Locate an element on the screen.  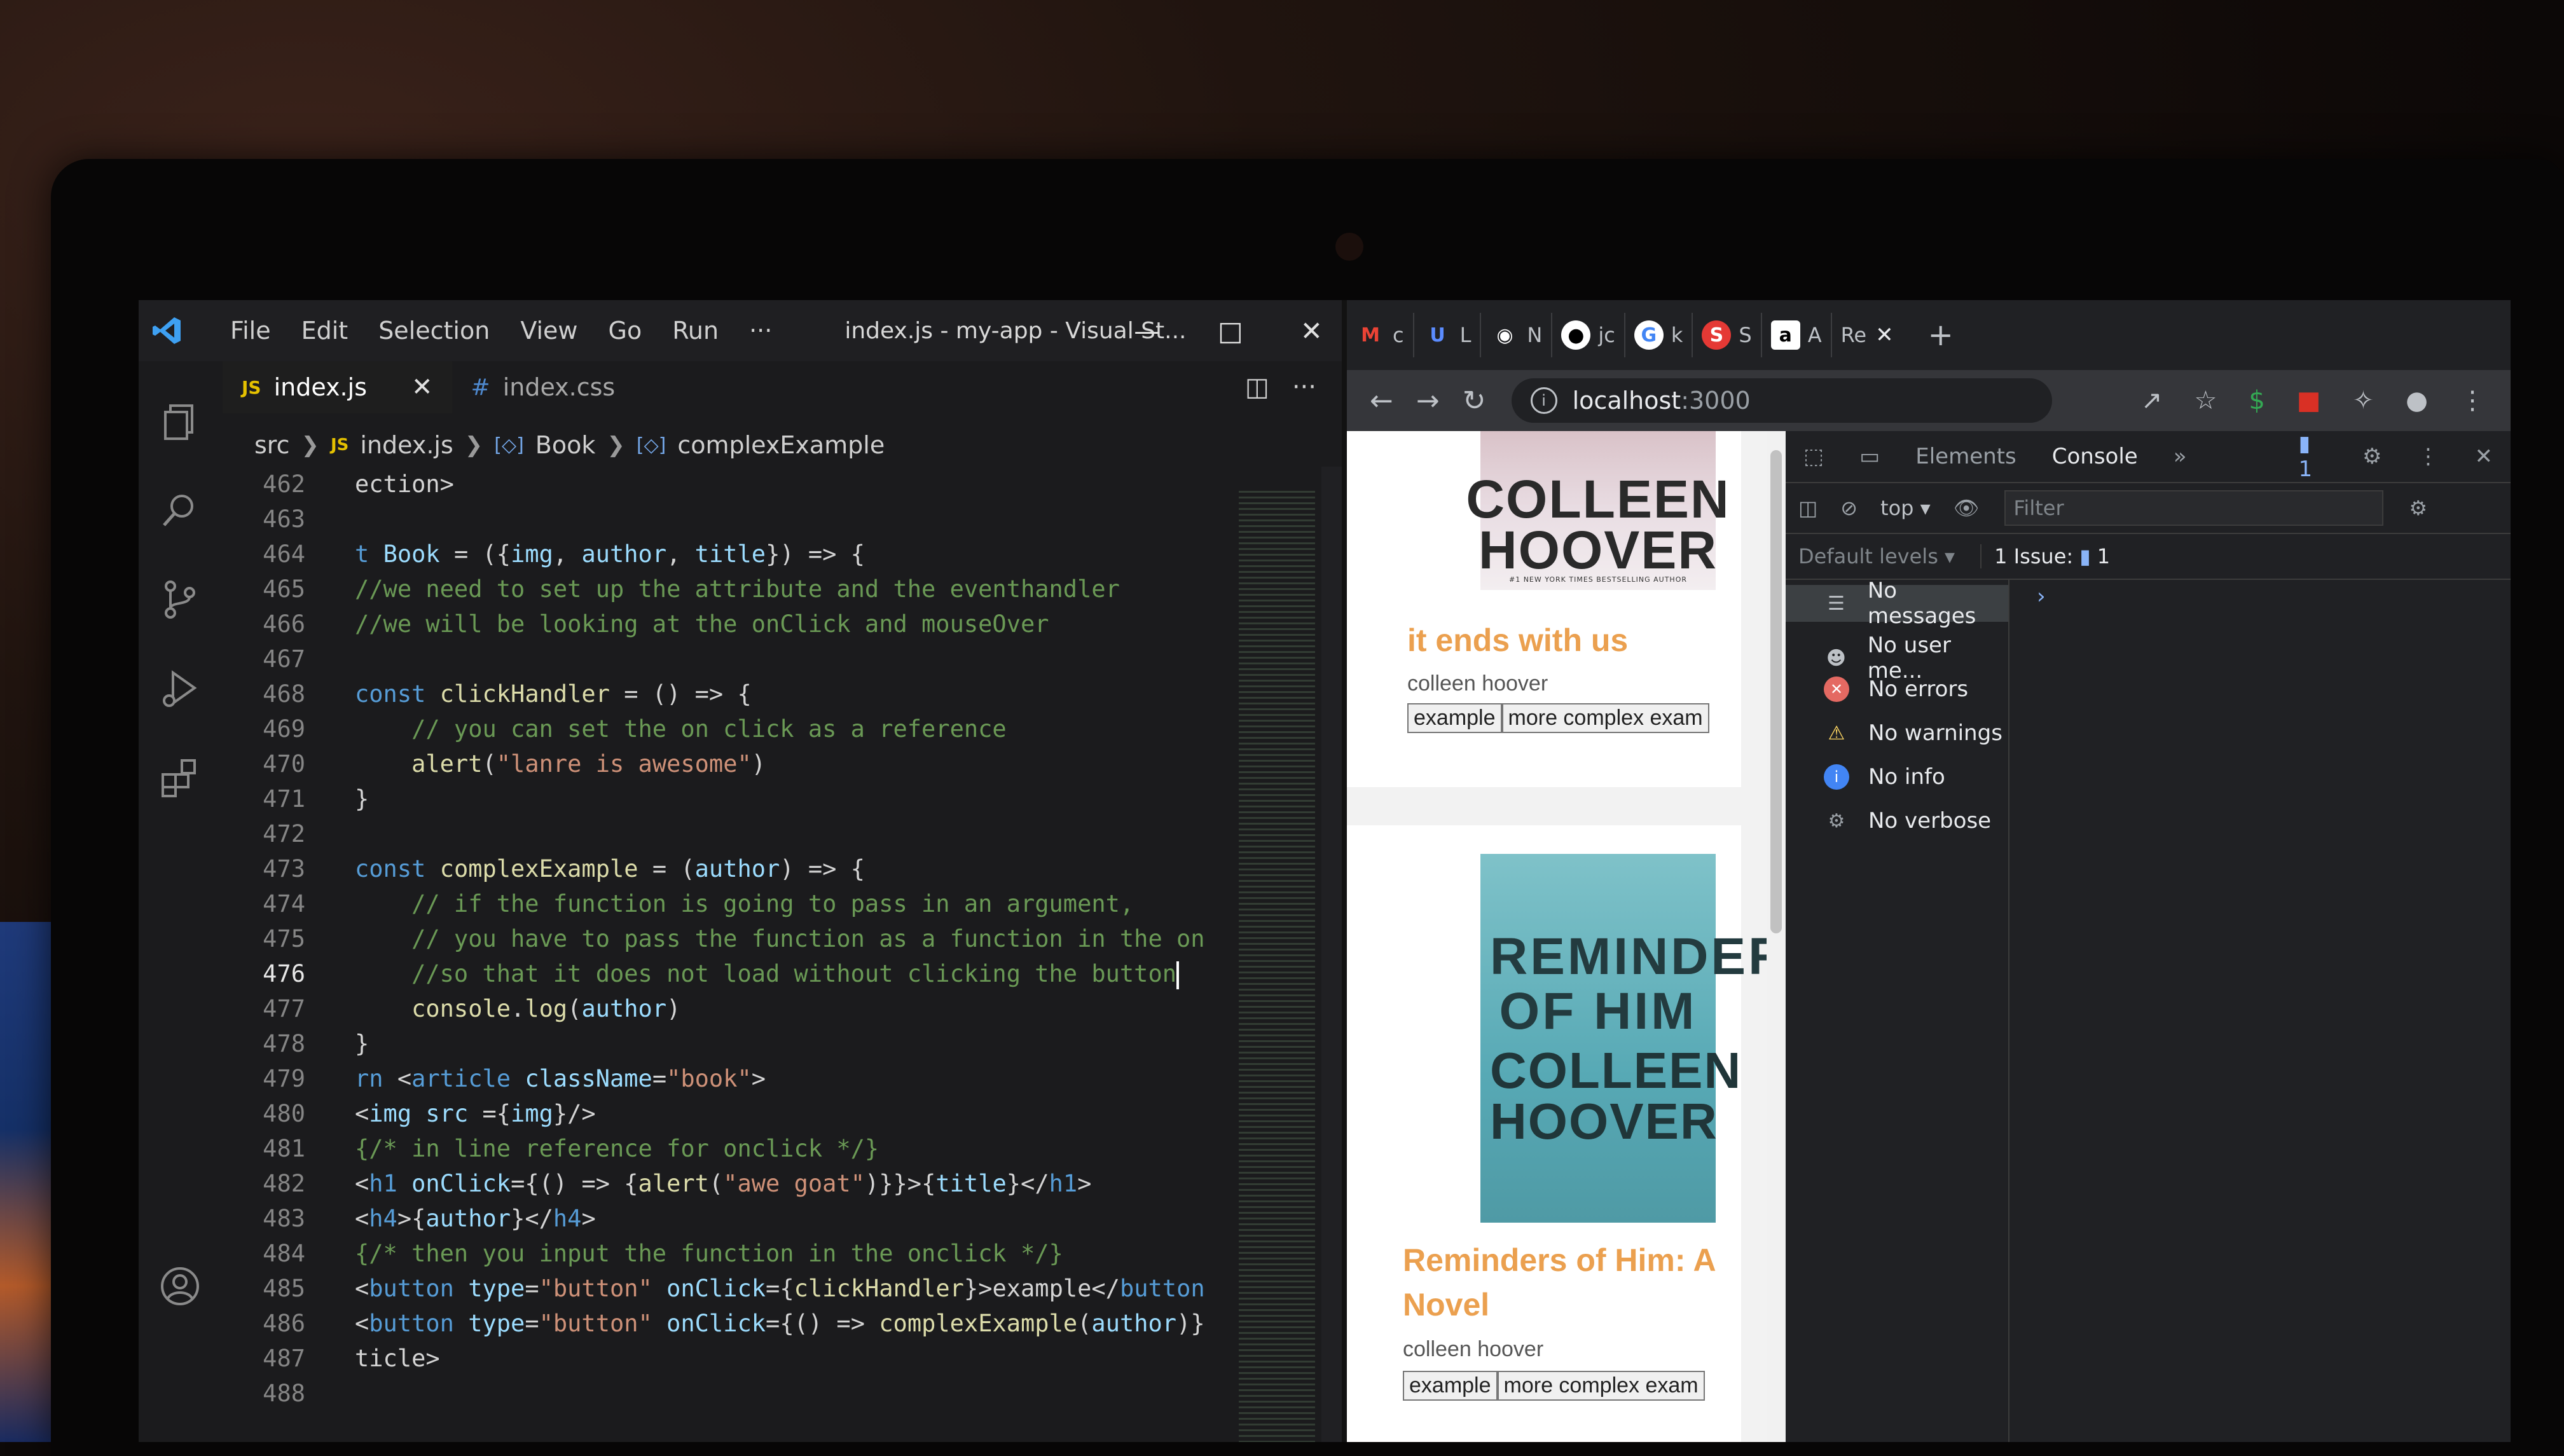
editor-scrollbar is located at coordinates (1331, 954).